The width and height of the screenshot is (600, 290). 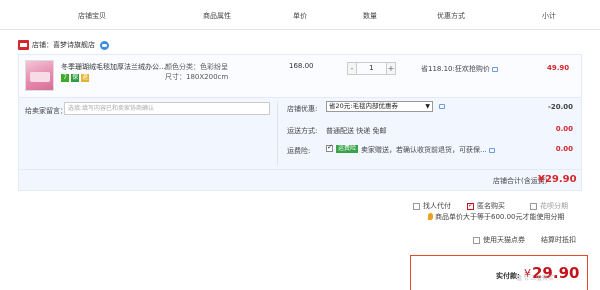 I want to click on coupon-label: 店铺优惠:, so click(x=302, y=109).